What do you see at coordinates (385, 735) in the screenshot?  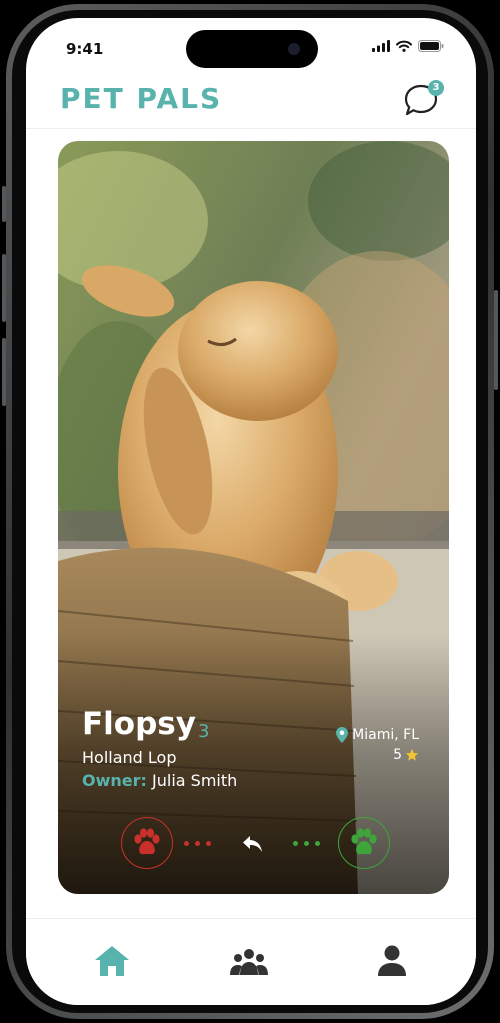 I see `location-text: Miami, FL` at bounding box center [385, 735].